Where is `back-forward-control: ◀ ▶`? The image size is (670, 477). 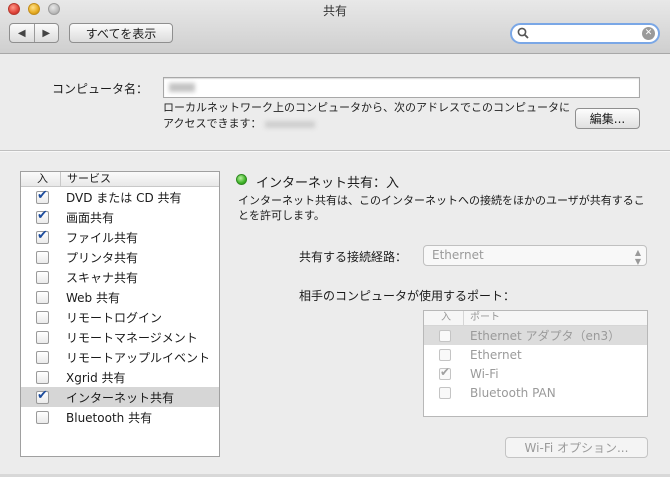
back-forward-control: ◀ ▶ is located at coordinates (34, 33).